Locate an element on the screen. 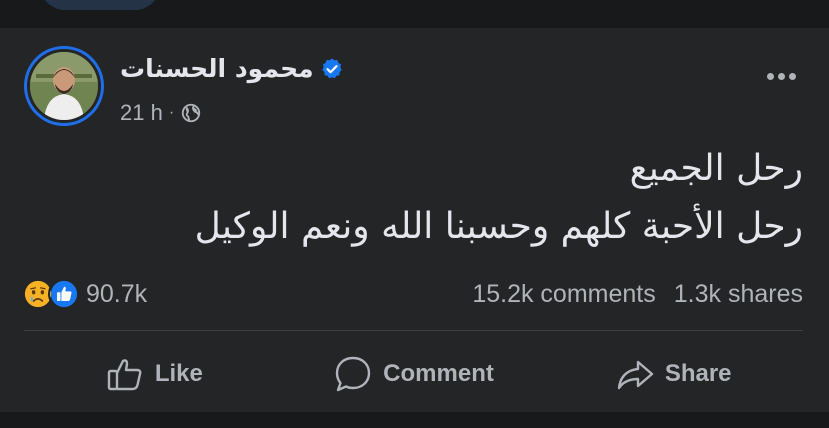  reaction-count: 90.7k is located at coordinates (117, 293).